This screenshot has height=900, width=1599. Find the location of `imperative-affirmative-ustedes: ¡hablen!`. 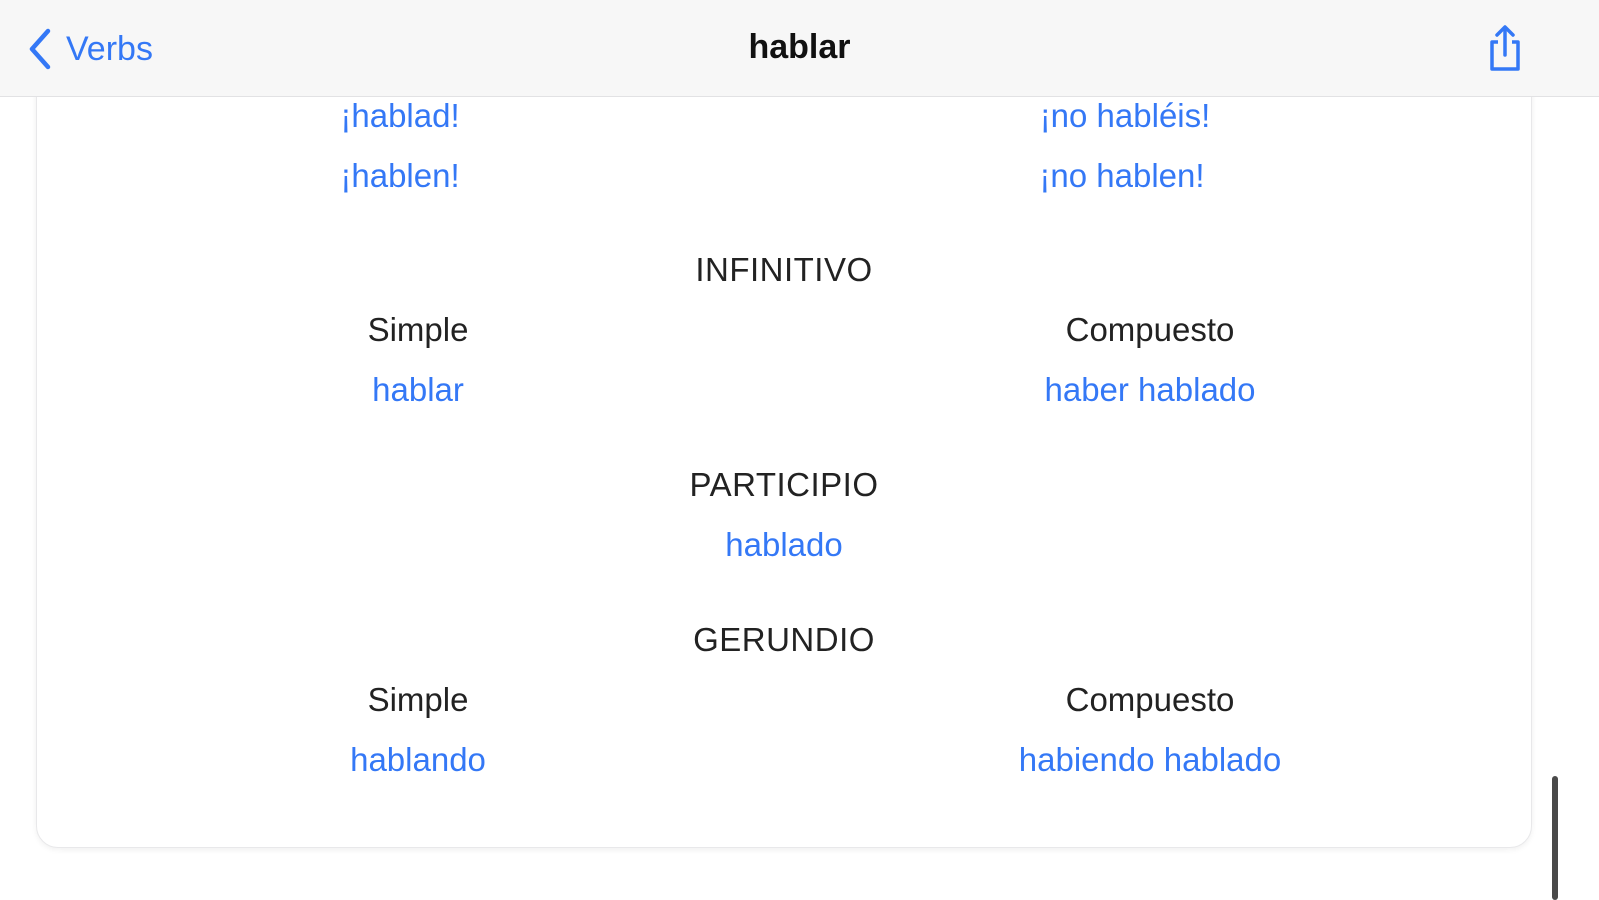

imperative-affirmative-ustedes: ¡hablen! is located at coordinates (399, 176).